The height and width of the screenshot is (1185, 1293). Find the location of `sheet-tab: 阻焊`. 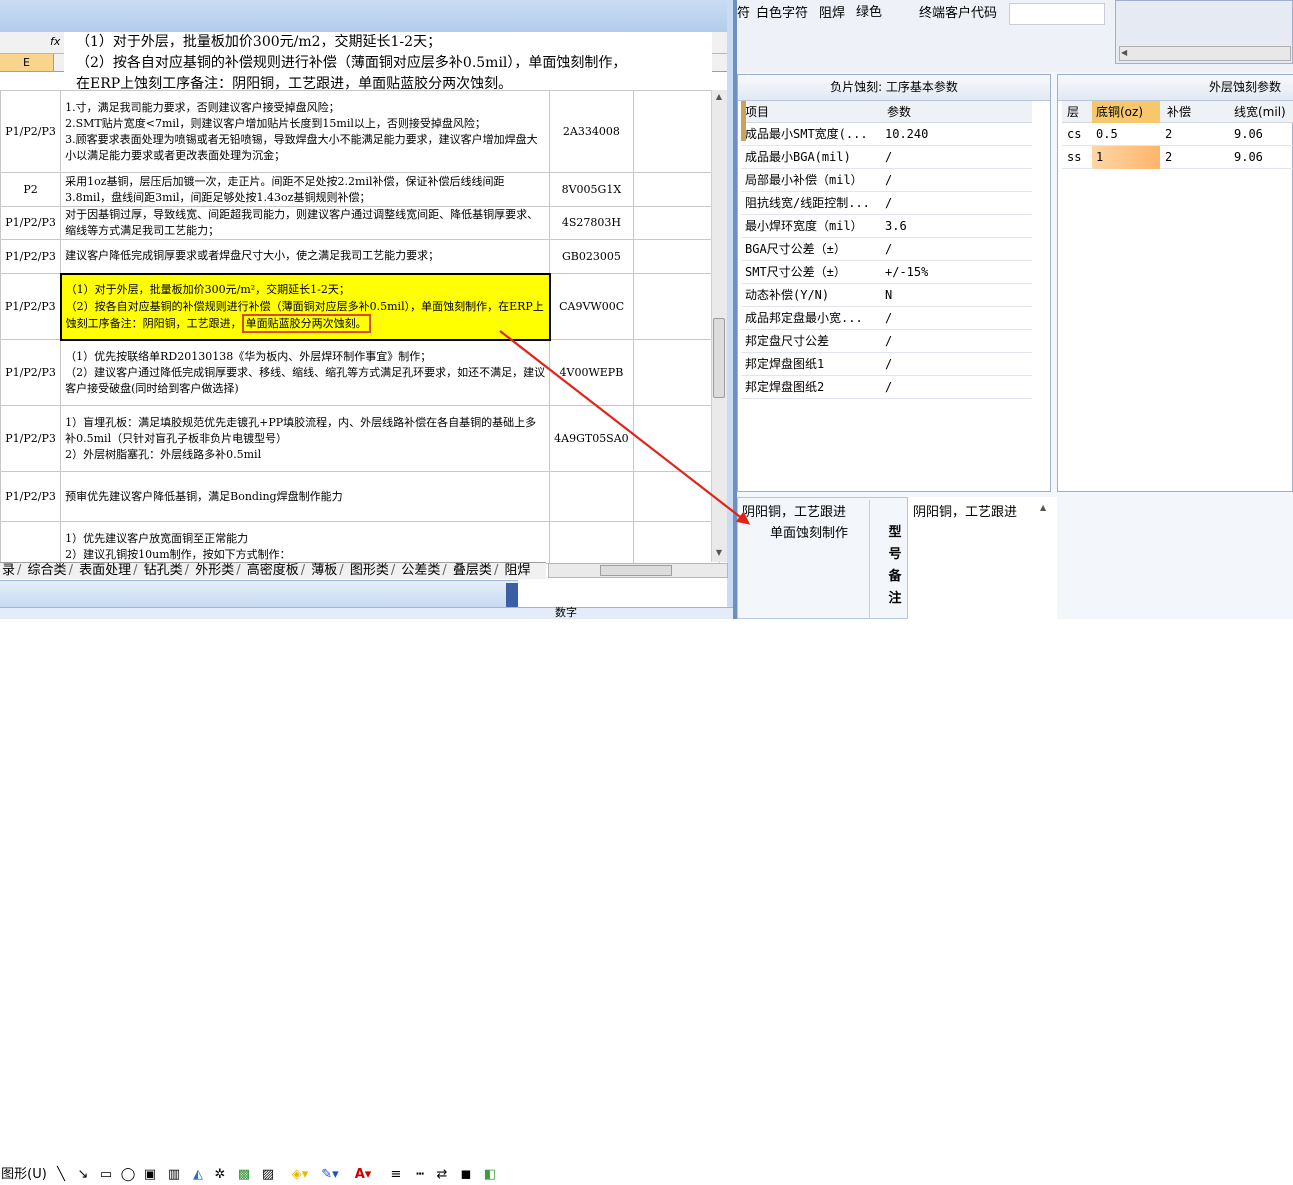

sheet-tab: 阻焊 is located at coordinates (517, 571).